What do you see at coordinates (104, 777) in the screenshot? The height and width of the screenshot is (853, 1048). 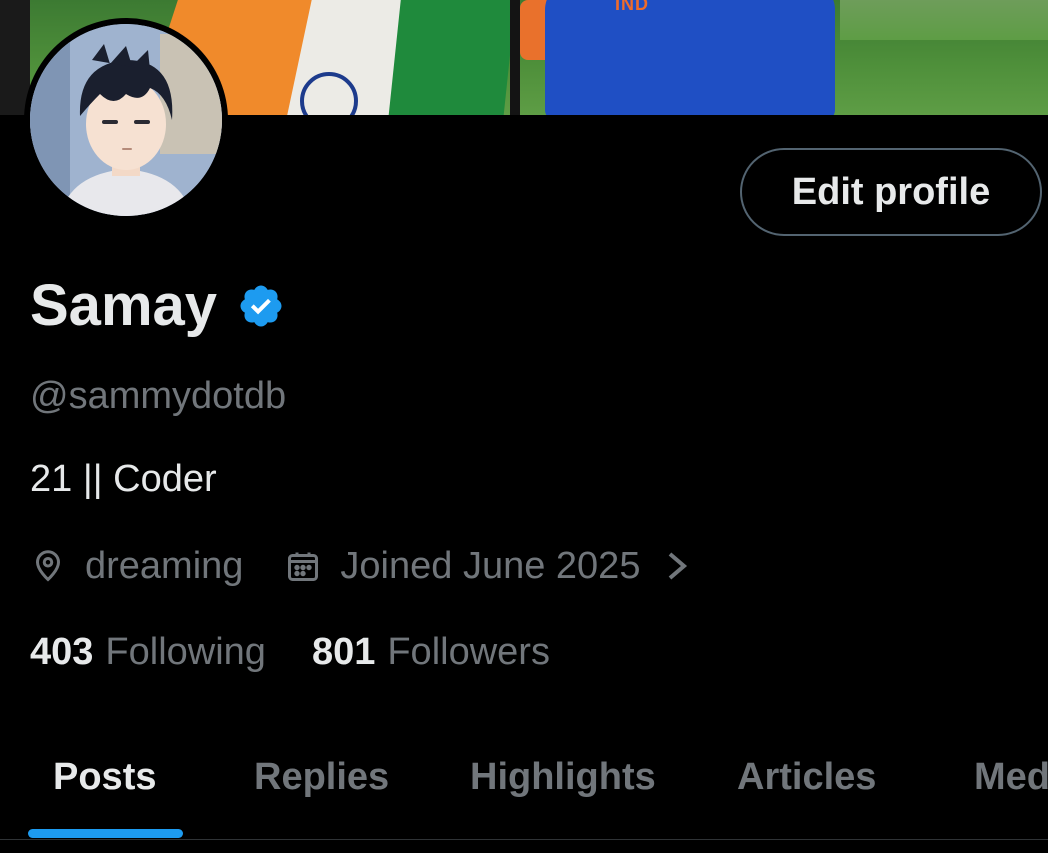 I see `tab-posts: Posts` at bounding box center [104, 777].